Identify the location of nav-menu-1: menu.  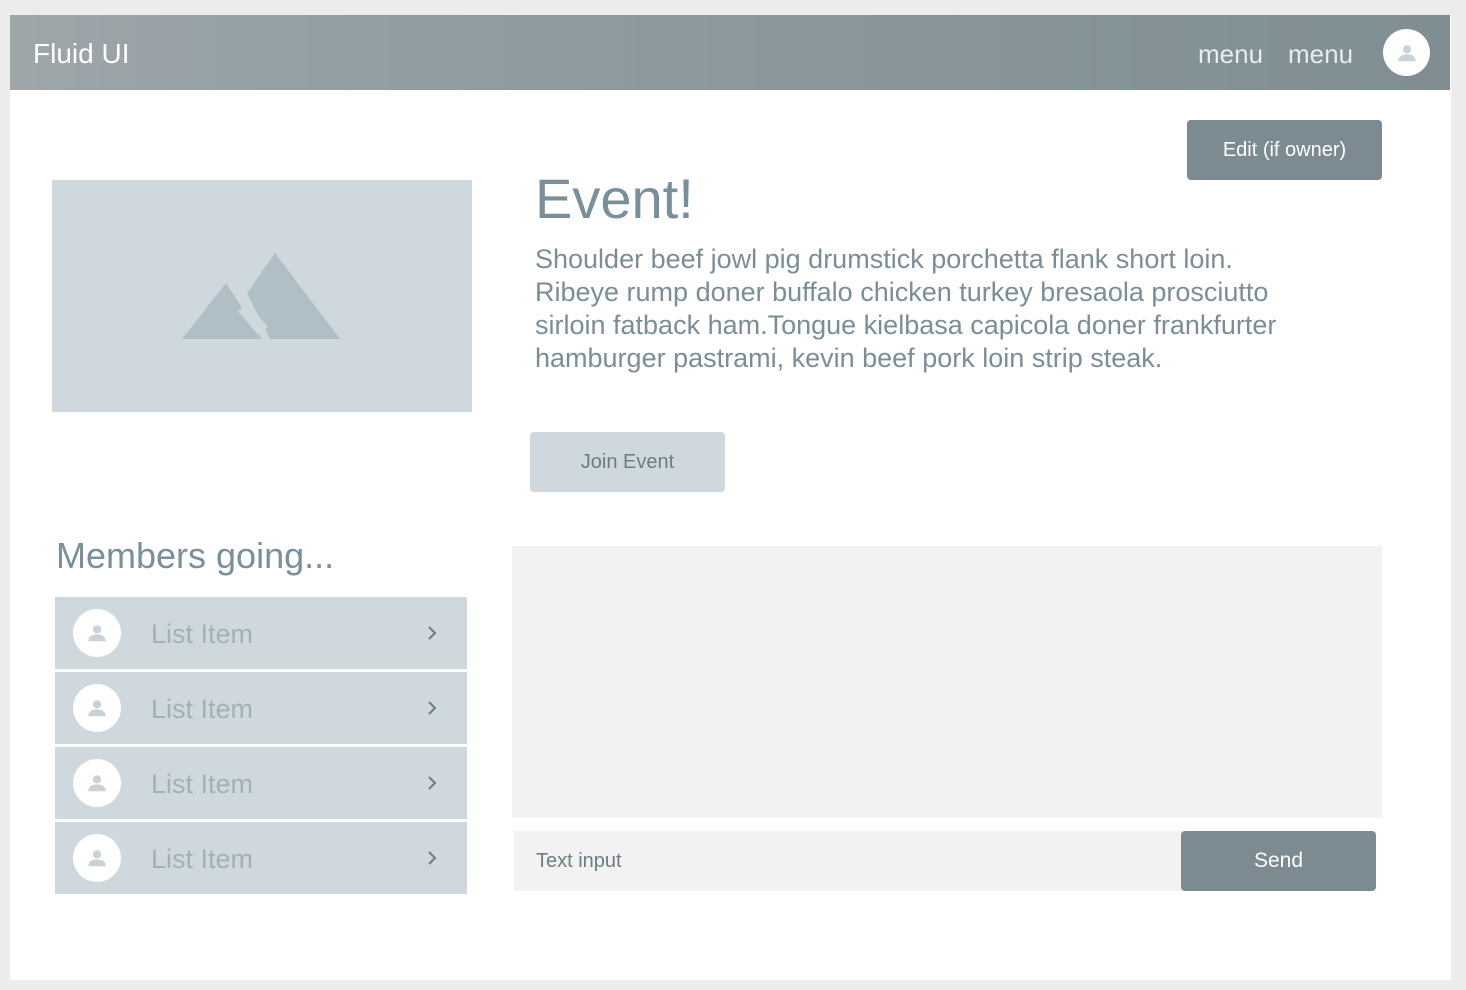
(1230, 52).